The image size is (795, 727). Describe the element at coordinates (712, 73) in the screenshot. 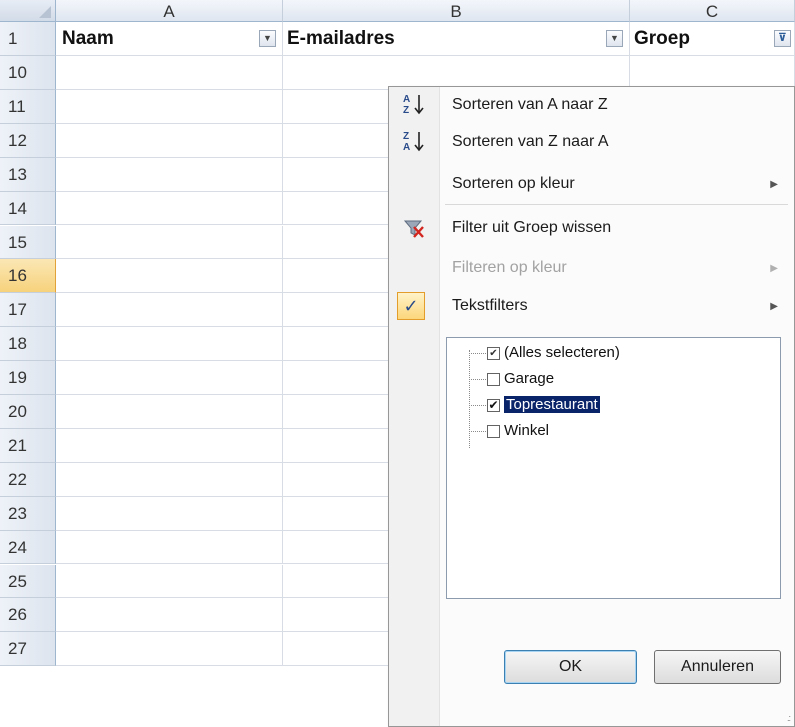

I see `cell-c10` at that location.